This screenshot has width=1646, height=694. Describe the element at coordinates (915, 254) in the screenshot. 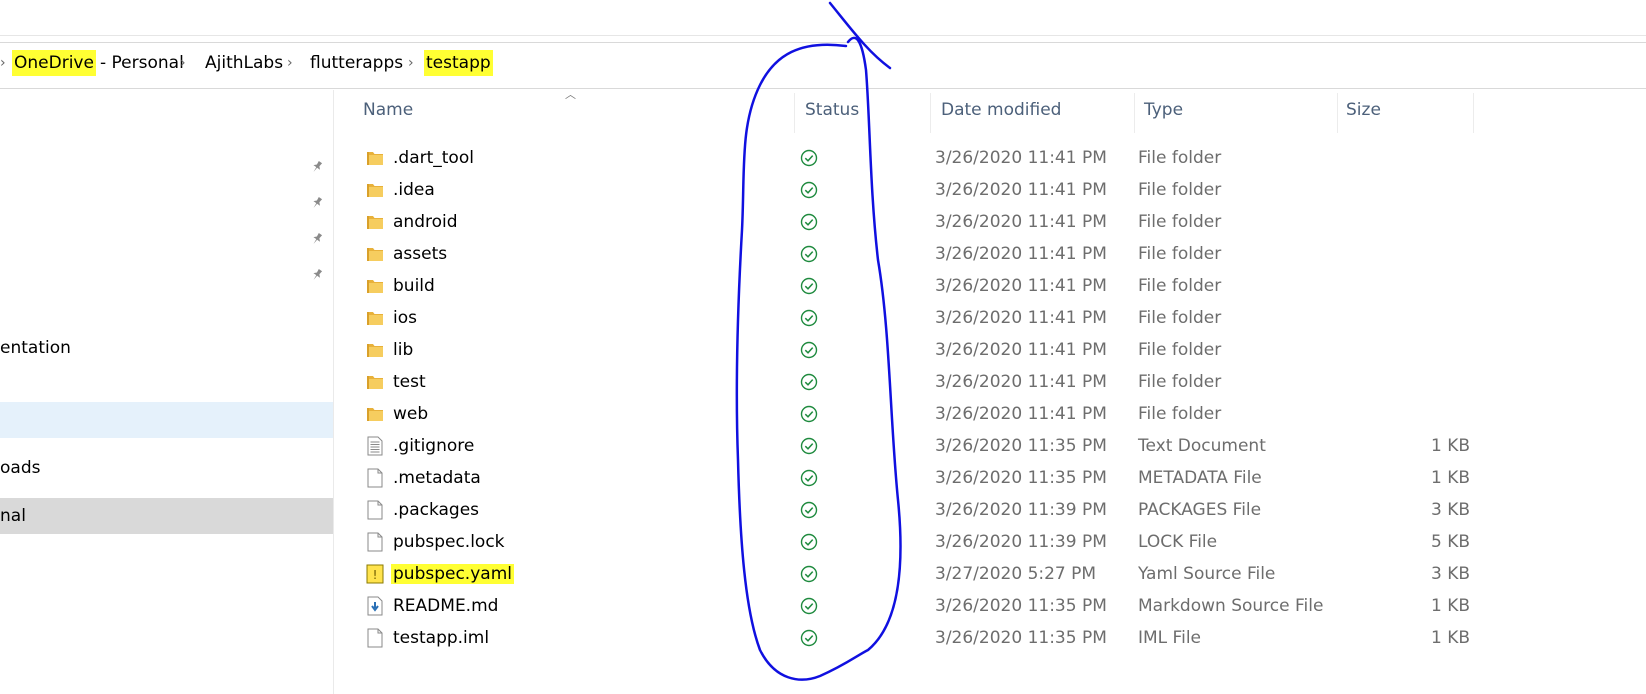

I see `file-row: assets 3/26/2020 11:41 PM File folder` at that location.